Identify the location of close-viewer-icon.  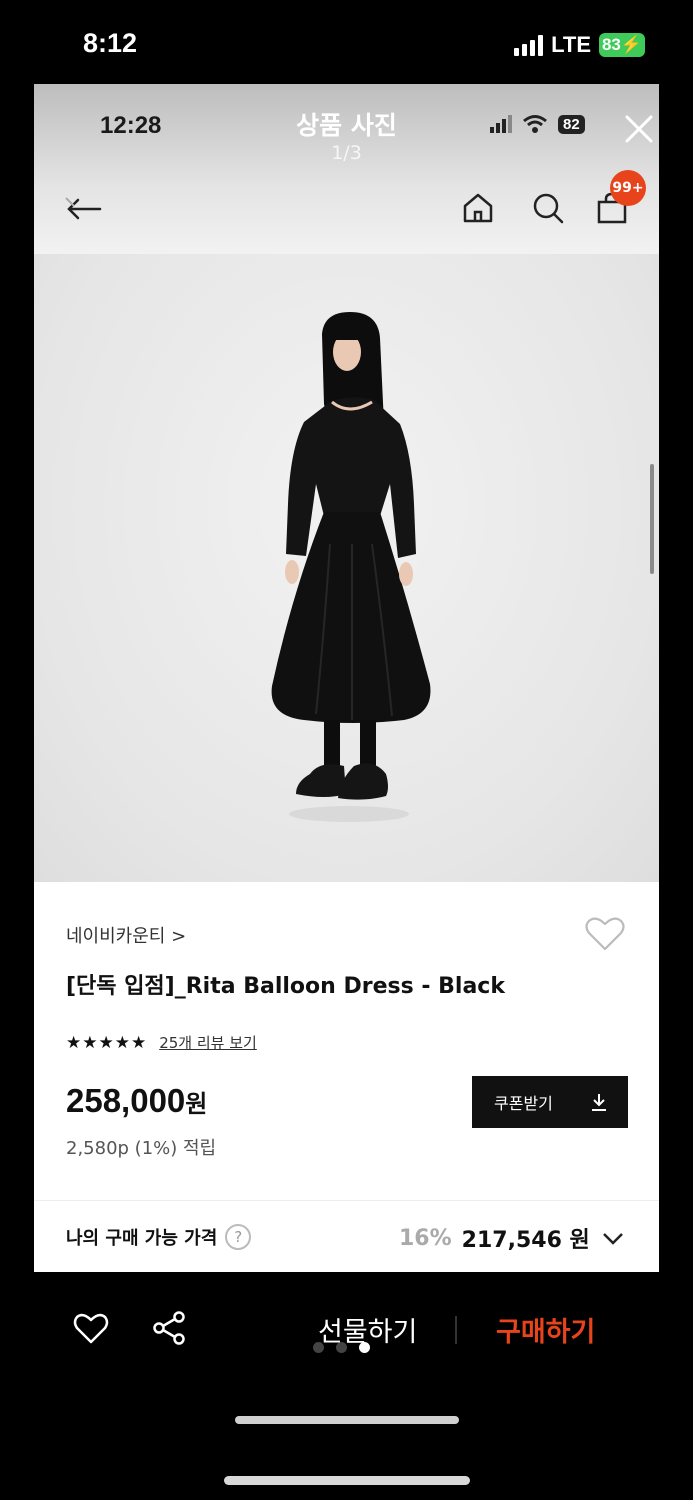
(639, 129).